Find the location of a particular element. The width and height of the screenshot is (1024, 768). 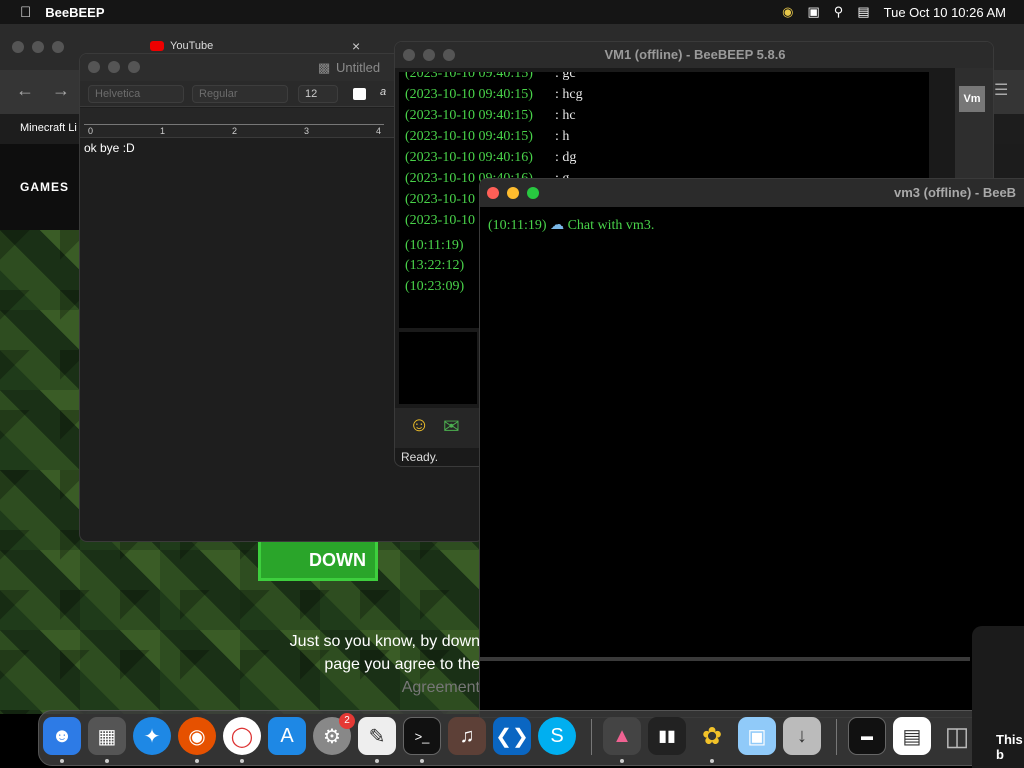

vm3-title-bar: vm3 (offline) - BeeB is located at coordinates (752, 193).